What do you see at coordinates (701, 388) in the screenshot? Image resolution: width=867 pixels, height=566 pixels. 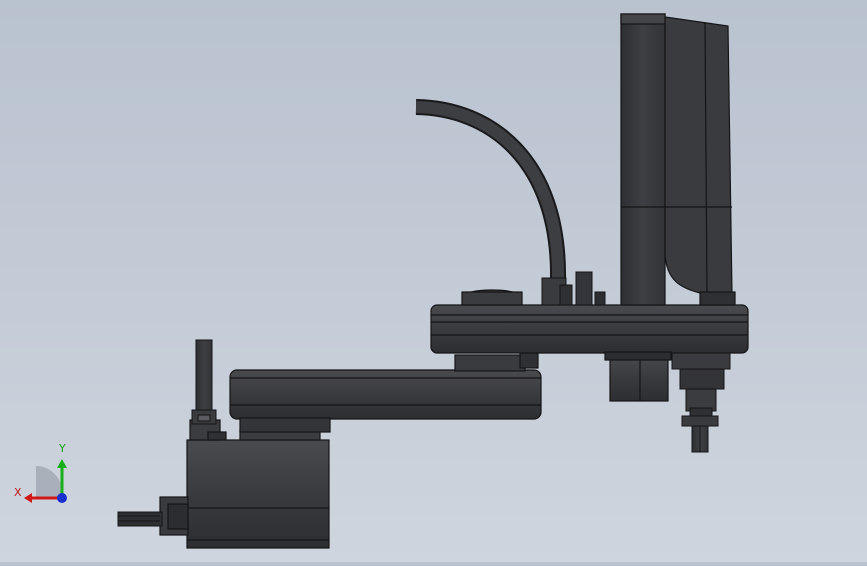 I see `ball-spline` at bounding box center [701, 388].